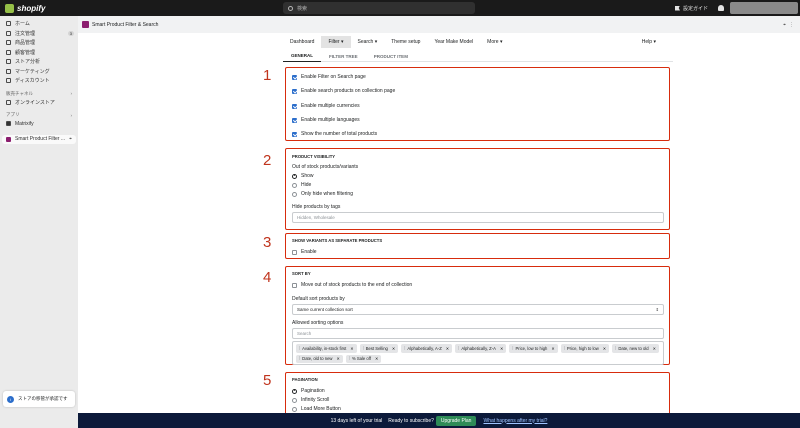  I want to click on apps-heading: アプリ ›, so click(39, 115).